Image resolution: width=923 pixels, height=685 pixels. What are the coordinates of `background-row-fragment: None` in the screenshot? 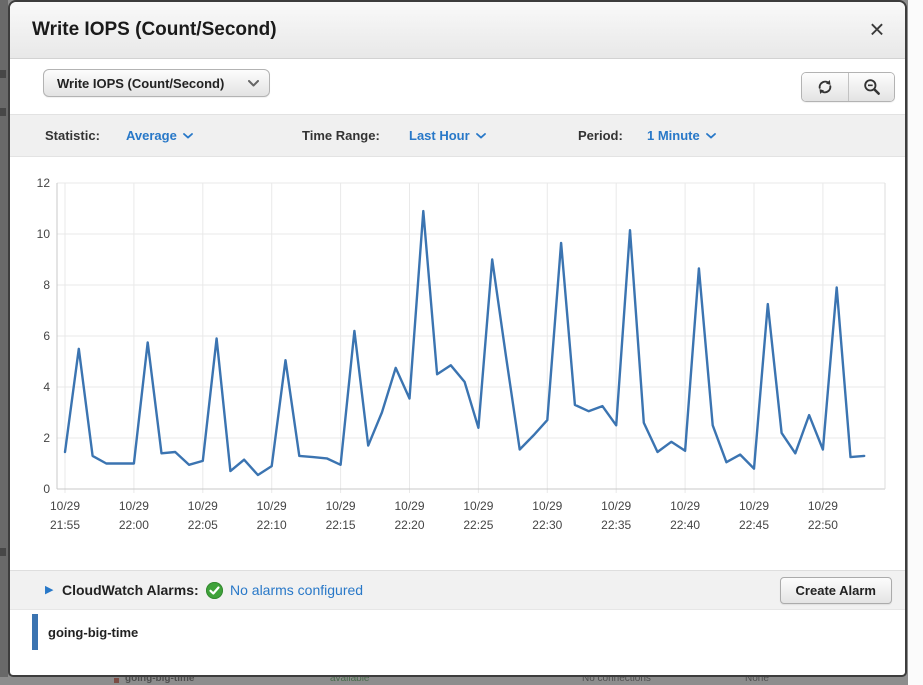 It's located at (757, 680).